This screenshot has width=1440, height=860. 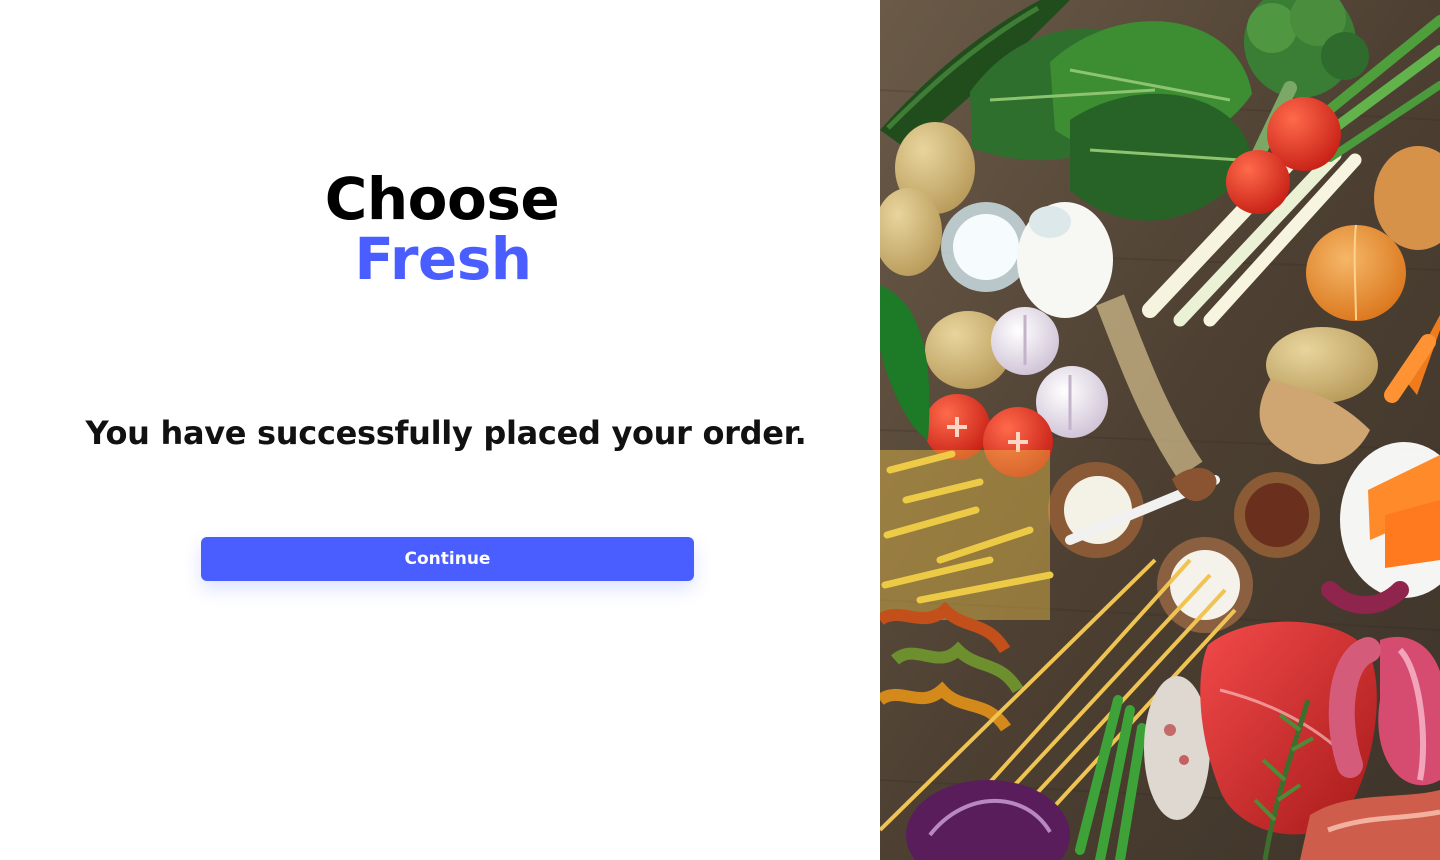 I want to click on order-success-message: You have successfully placed your order., so click(x=446, y=433).